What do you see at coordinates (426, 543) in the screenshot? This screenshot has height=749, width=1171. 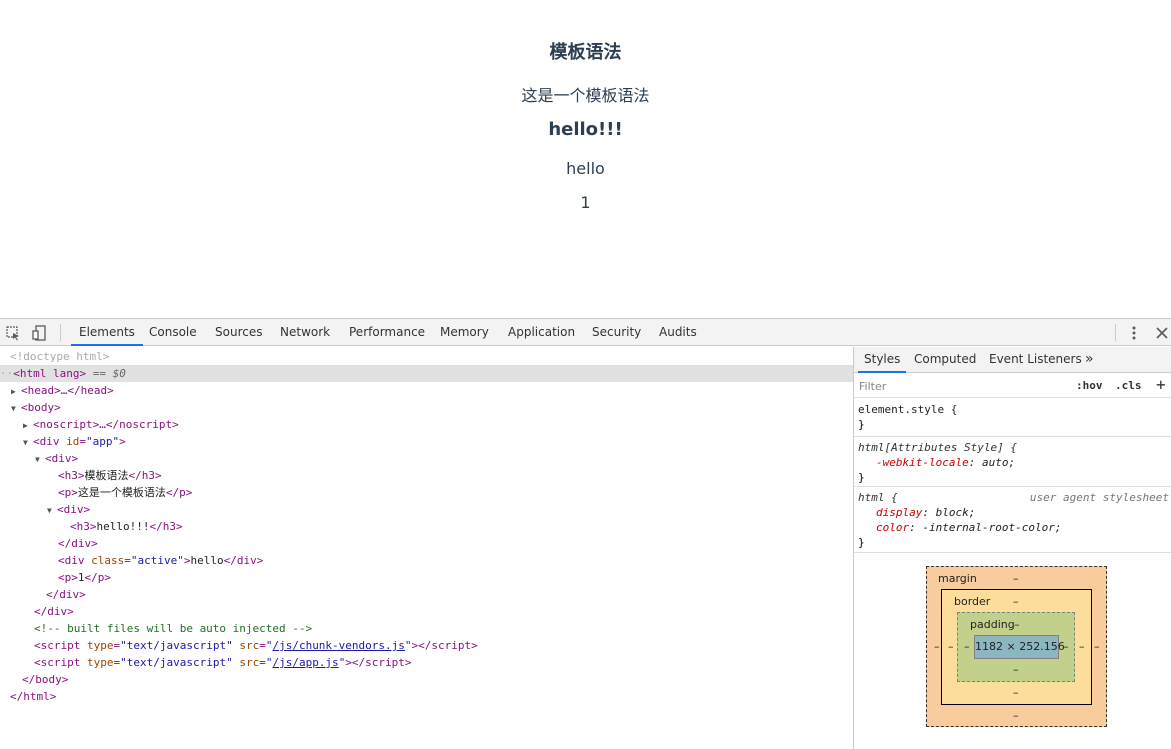 I see `tree-node-inner-div-close: </div>` at bounding box center [426, 543].